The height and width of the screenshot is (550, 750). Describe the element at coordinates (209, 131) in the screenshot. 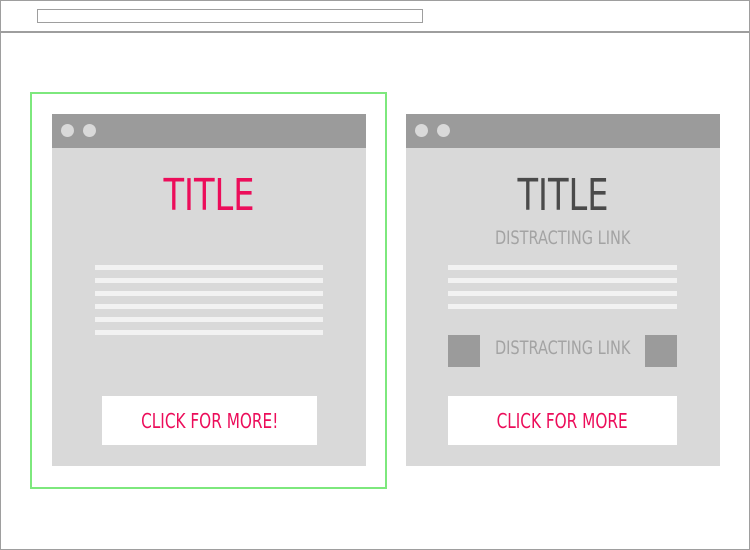

I see `left-window-bar` at that location.